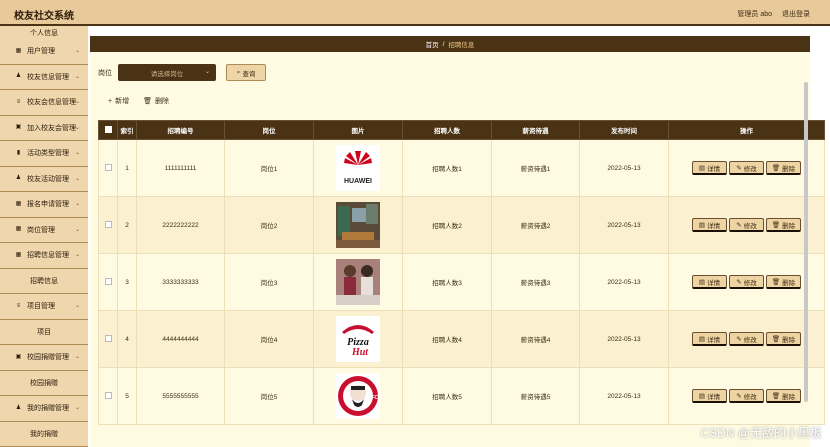 The image size is (830, 447). Describe the element at coordinates (447, 130) in the screenshot. I see `col-header-count: 招聘人数` at that location.